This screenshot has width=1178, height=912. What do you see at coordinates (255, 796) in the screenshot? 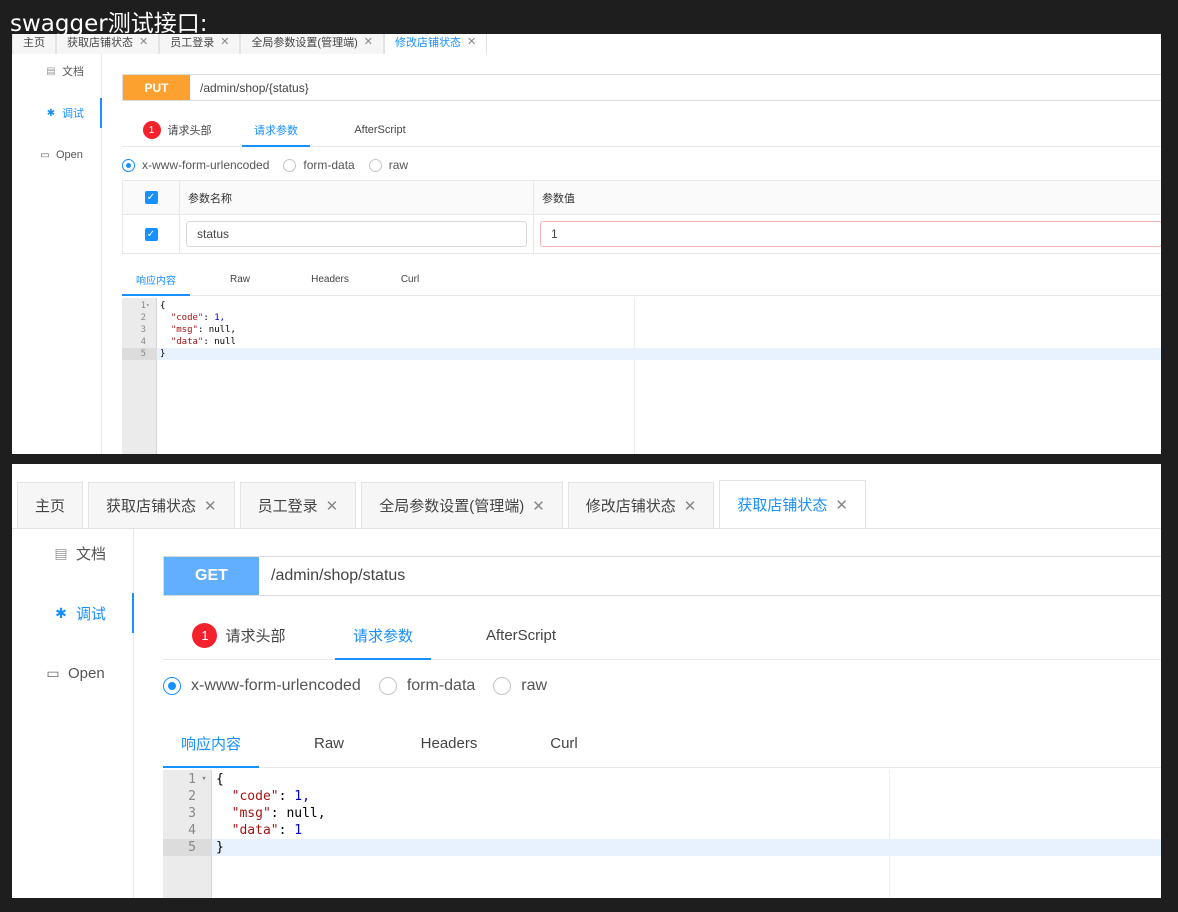
I see `json-key: "code"` at bounding box center [255, 796].